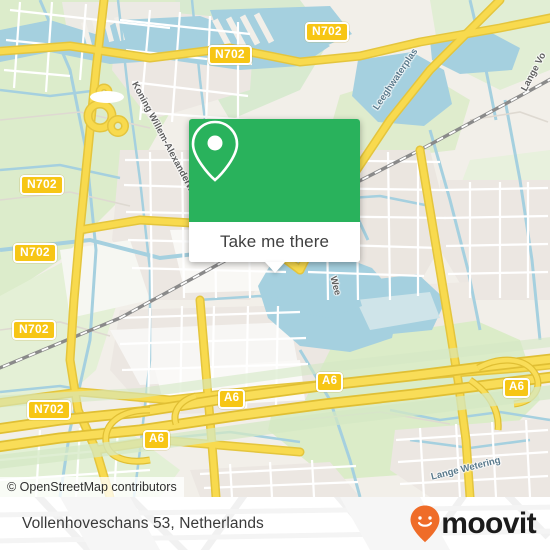 Image resolution: width=550 pixels, height=550 pixels. What do you see at coordinates (215, 151) in the screenshot?
I see `map-pin-icon` at bounding box center [215, 151].